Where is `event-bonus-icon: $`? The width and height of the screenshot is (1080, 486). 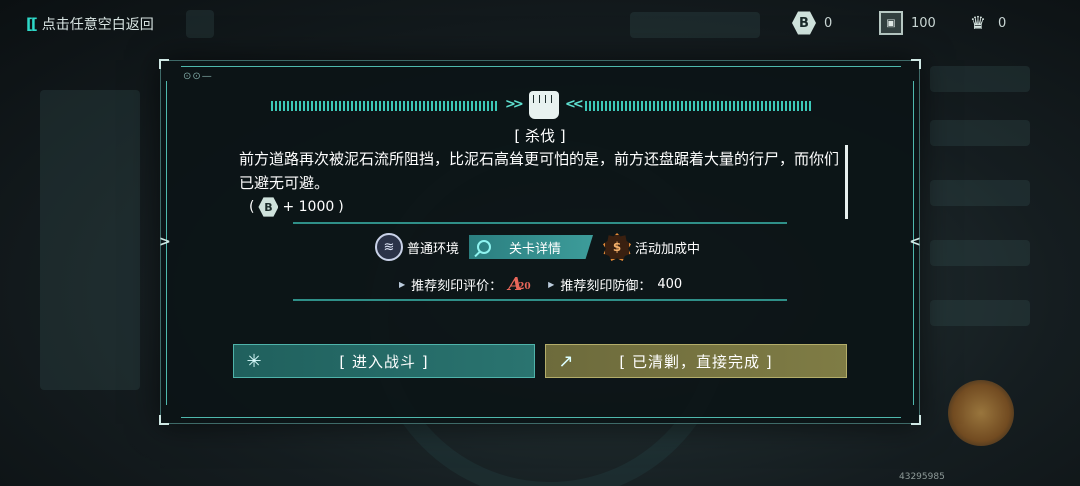
event-bonus-icon: $ is located at coordinates (617, 247).